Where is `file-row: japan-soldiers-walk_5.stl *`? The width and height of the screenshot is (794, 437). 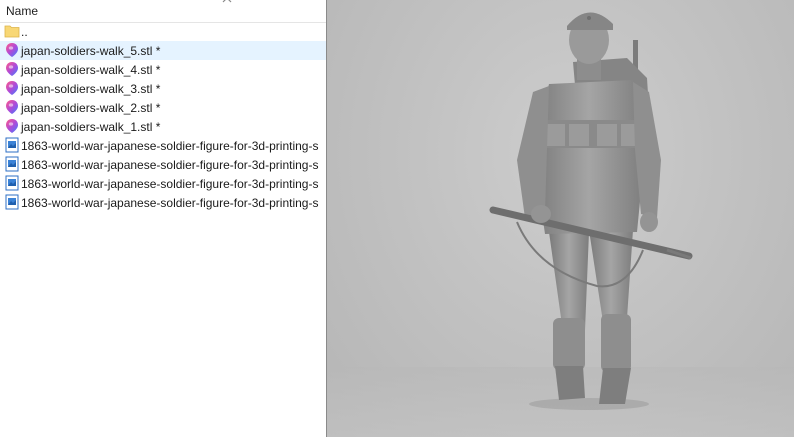 file-row: japan-soldiers-walk_5.stl * is located at coordinates (163, 50).